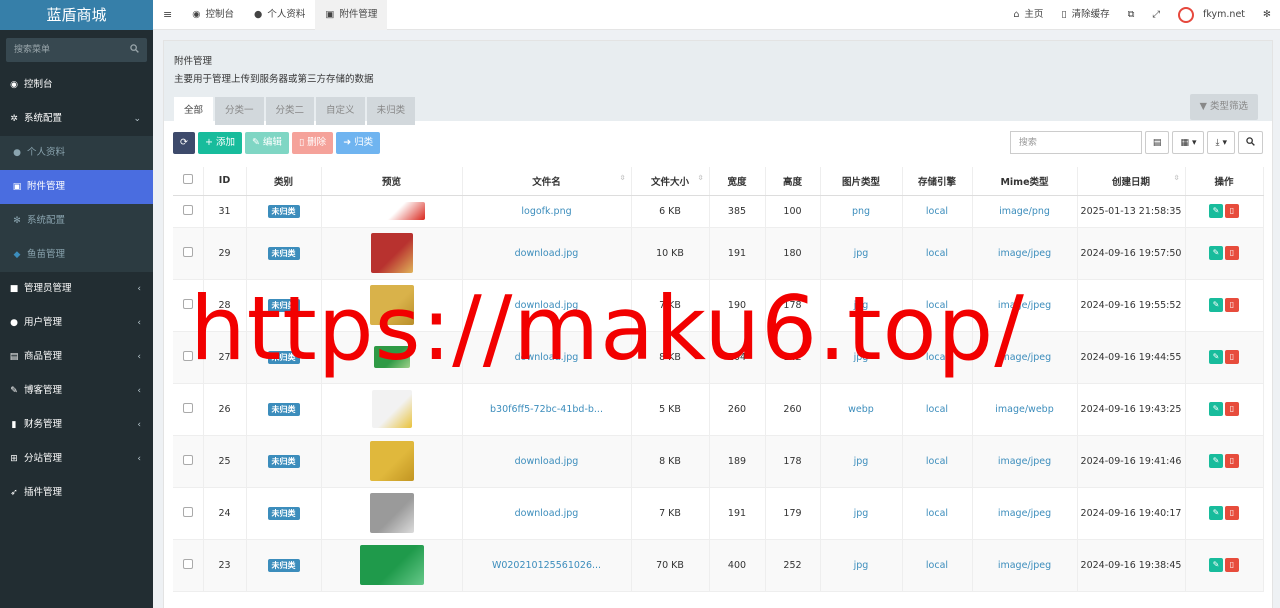 The height and width of the screenshot is (608, 1280). I want to click on sidebar-item-blog: ✎ 博客管理 ‹, so click(76, 391).